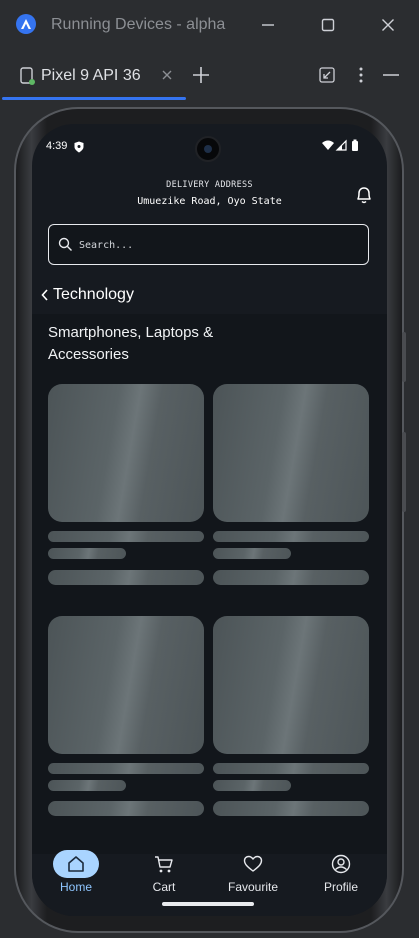 The height and width of the screenshot is (938, 419). What do you see at coordinates (268, 25) in the screenshot?
I see `minimize-window-button` at bounding box center [268, 25].